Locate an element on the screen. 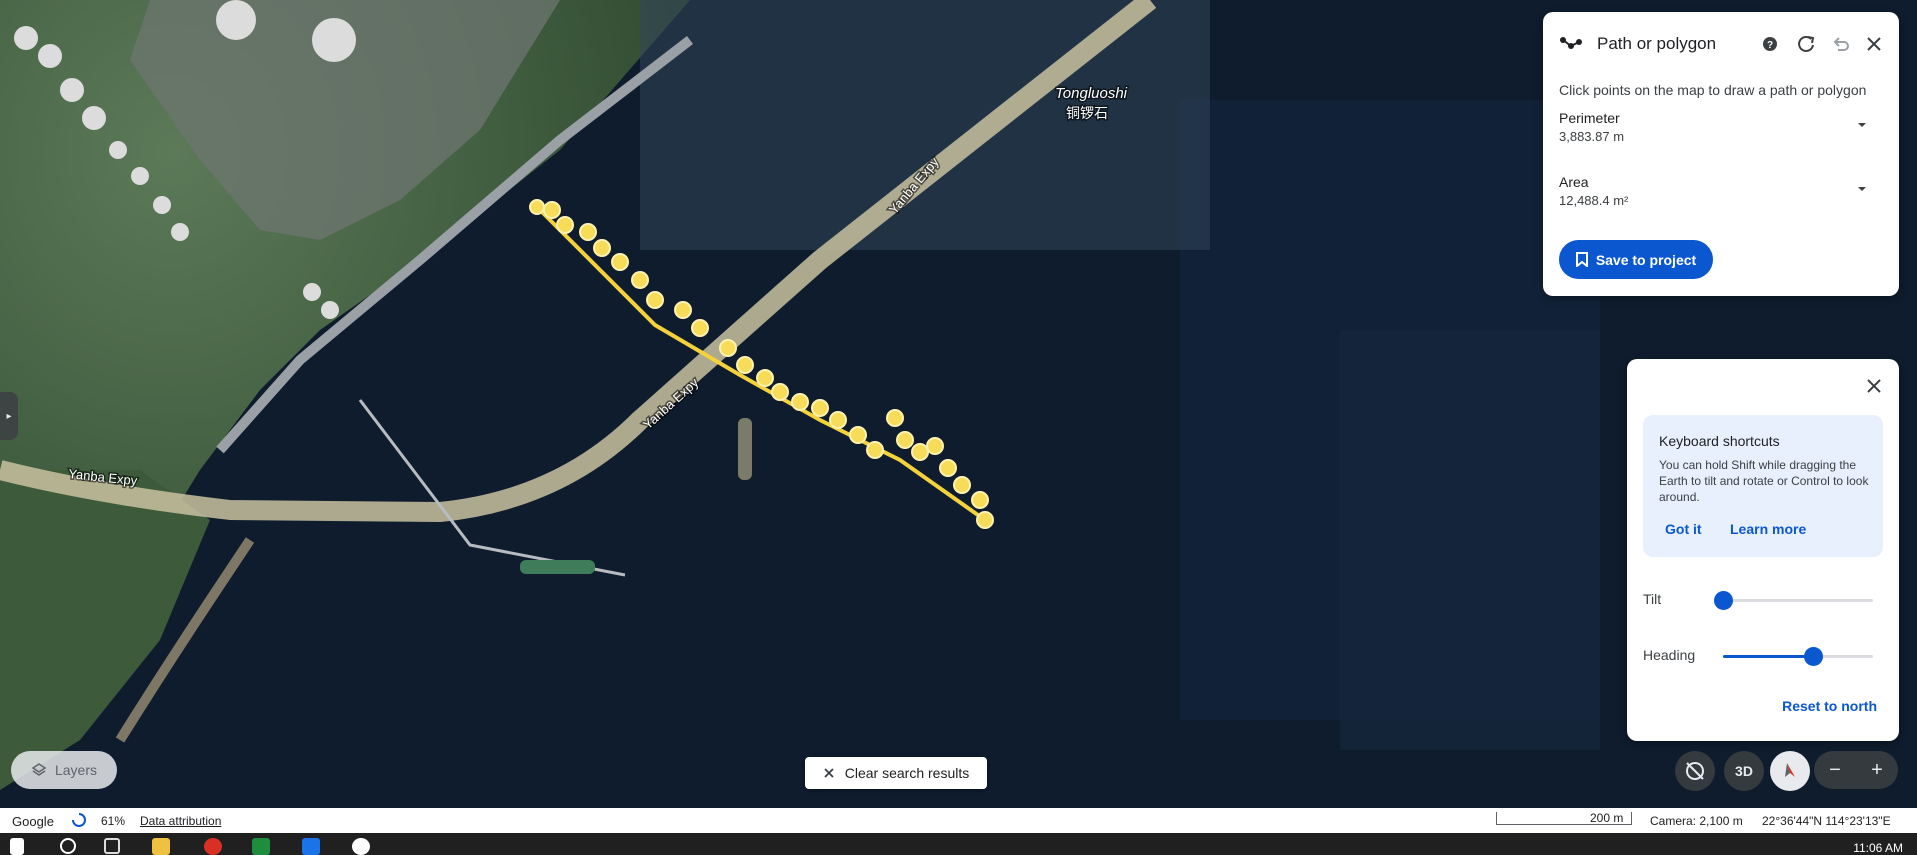  heading-track is located at coordinates (1798, 656).